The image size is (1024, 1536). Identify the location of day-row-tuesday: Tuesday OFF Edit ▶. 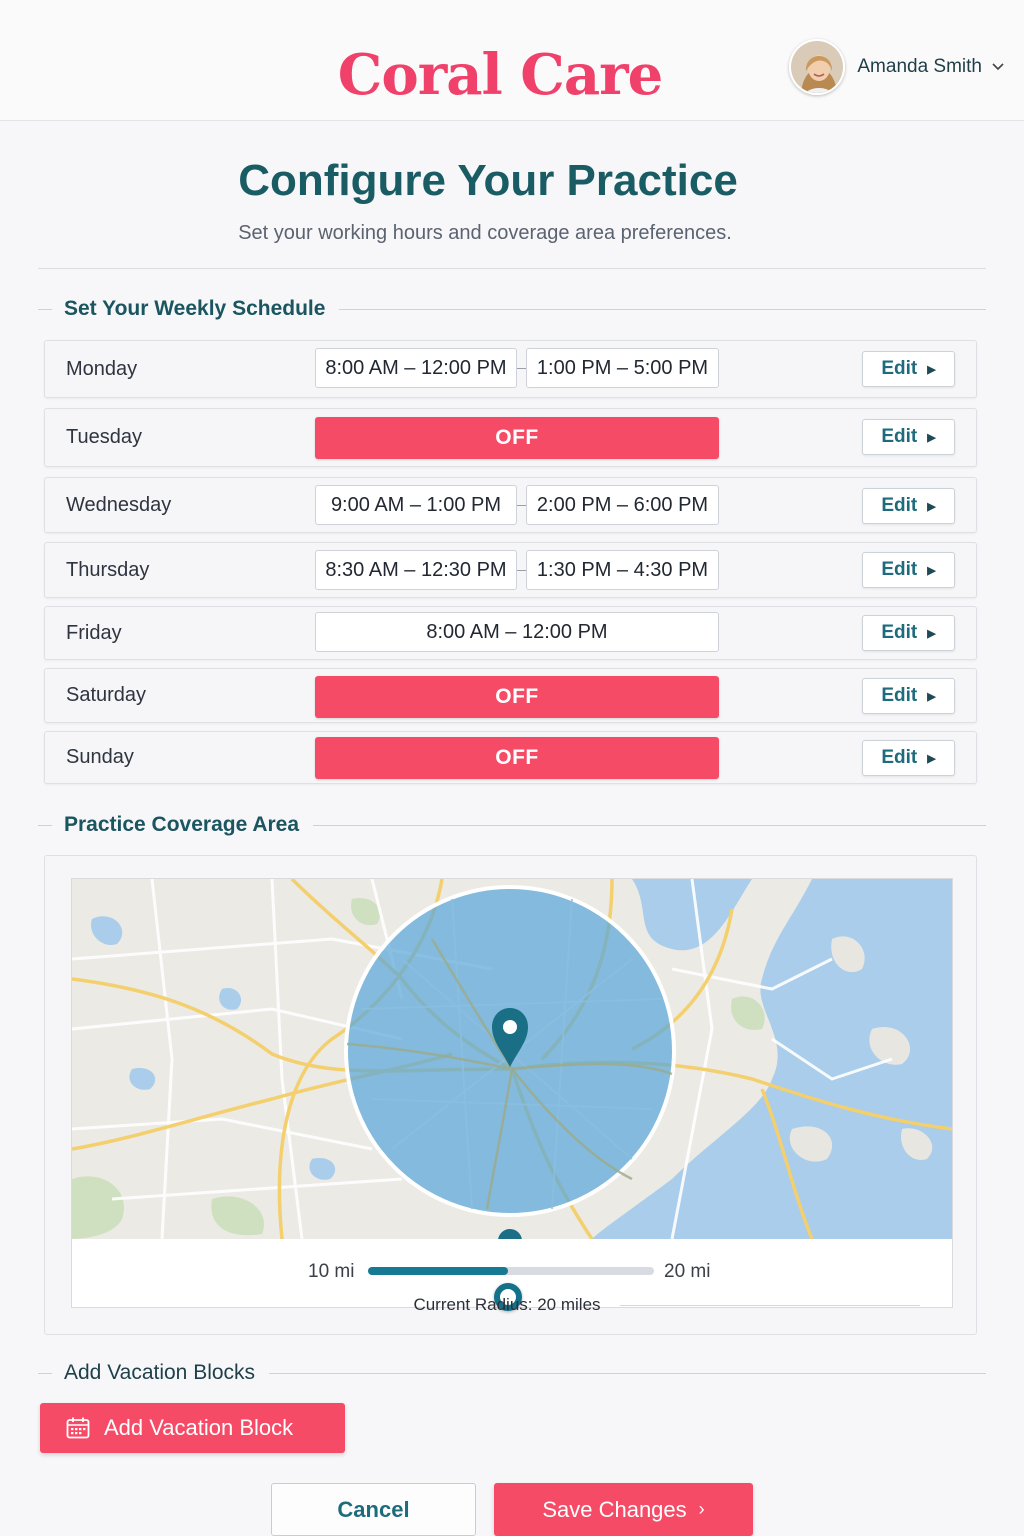
(510, 437).